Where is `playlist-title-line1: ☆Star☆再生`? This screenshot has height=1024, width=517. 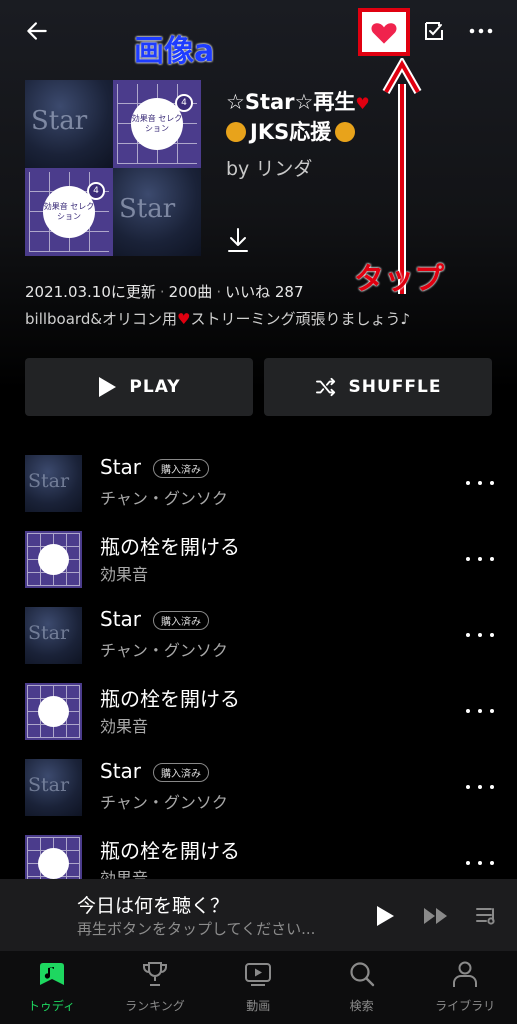 playlist-title-line1: ☆Star☆再生 is located at coordinates (291, 102).